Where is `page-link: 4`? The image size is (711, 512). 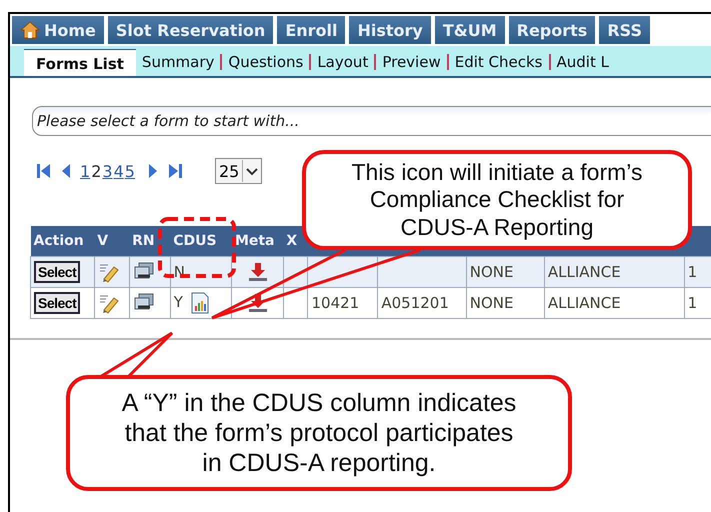
page-link: 4 is located at coordinates (119, 171).